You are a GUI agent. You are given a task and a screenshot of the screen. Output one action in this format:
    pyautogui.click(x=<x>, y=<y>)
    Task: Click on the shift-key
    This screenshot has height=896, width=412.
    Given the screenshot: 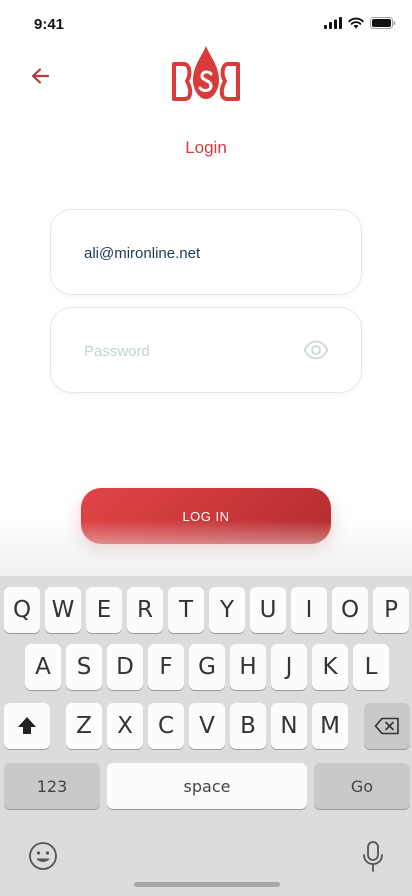 What is the action you would take?
    pyautogui.click(x=27, y=726)
    